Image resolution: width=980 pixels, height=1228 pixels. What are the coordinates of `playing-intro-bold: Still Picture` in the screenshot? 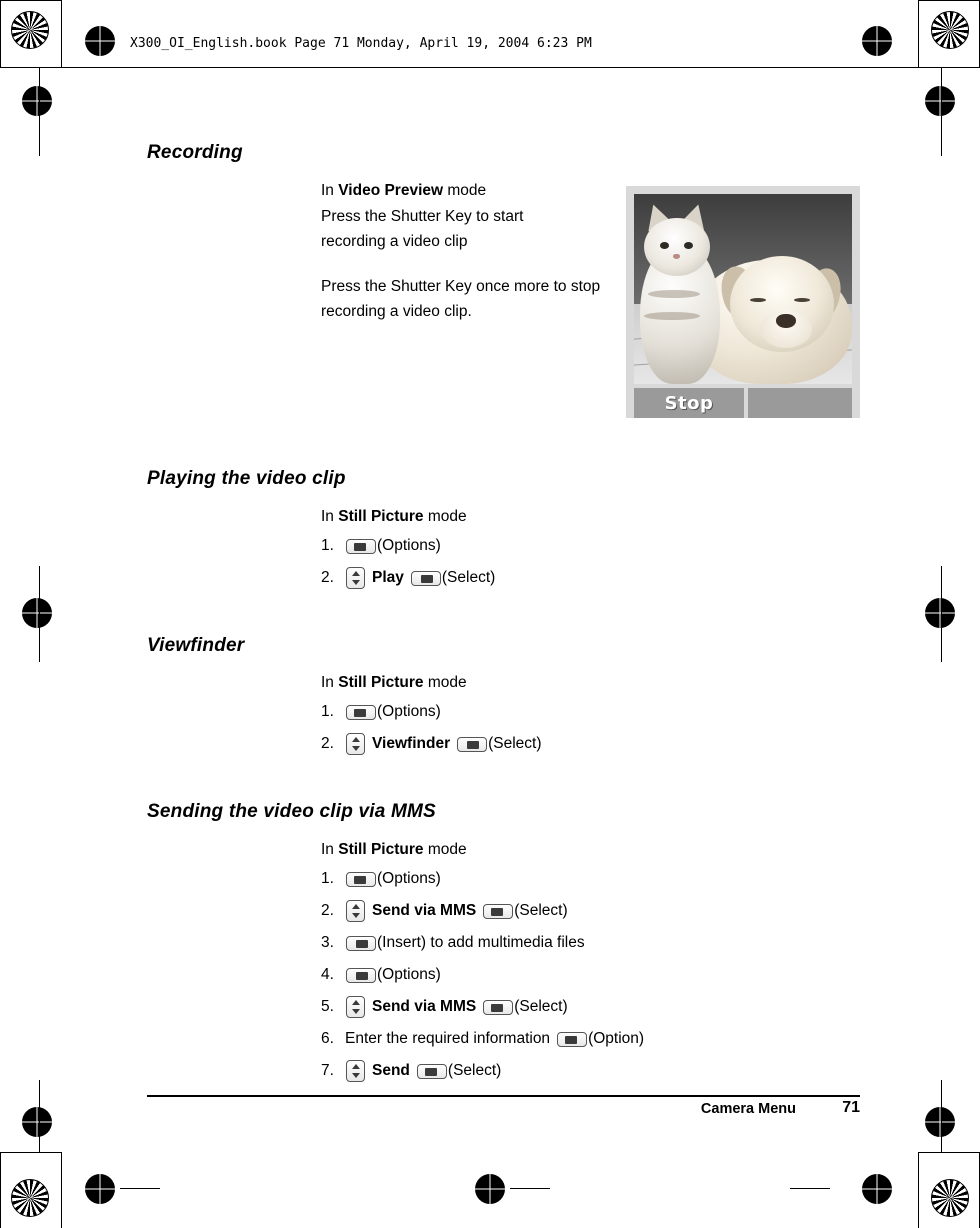 It's located at (381, 516).